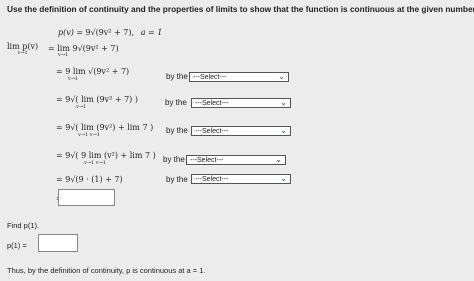  I want to click on step-2-select: ---Select--- ⌄, so click(239, 77).